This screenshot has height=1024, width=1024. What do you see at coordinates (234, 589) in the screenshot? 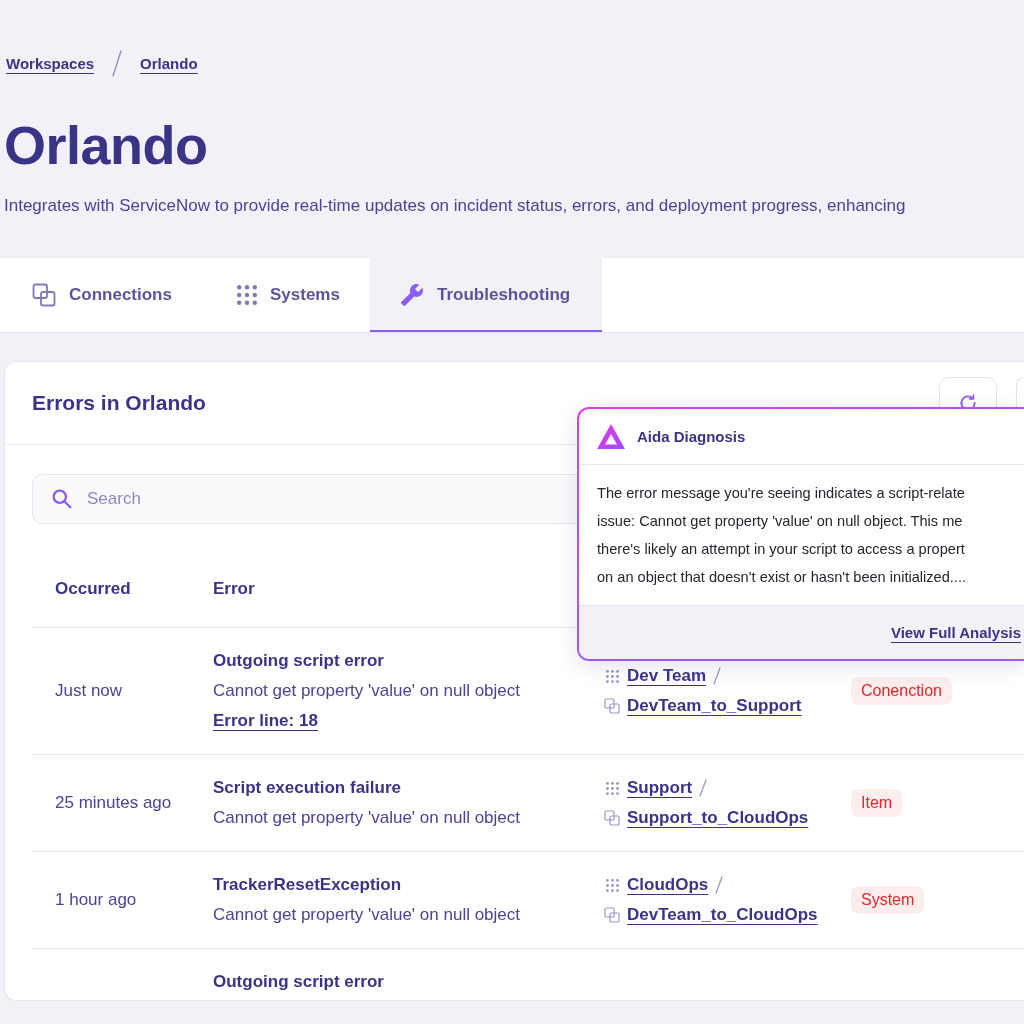
I see `column-header: Error` at bounding box center [234, 589].